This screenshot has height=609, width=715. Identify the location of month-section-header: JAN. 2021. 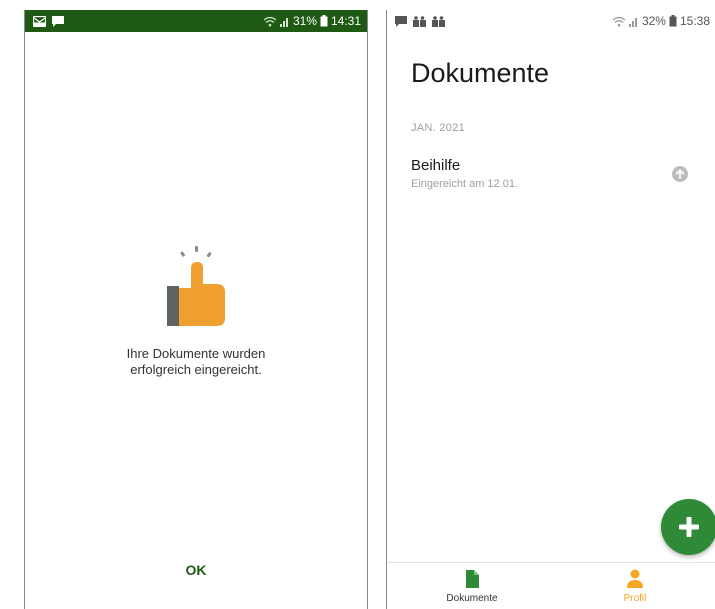
(438, 128).